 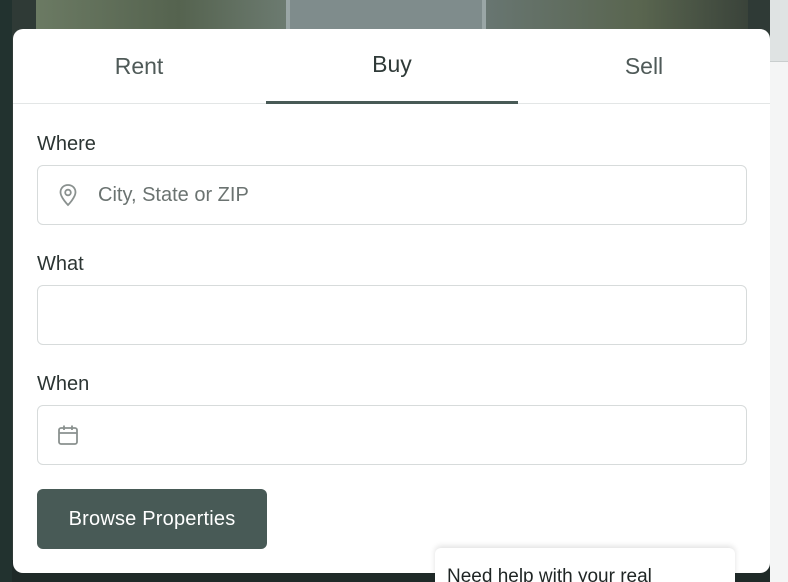 I want to click on calendar-icon, so click(x=68, y=435).